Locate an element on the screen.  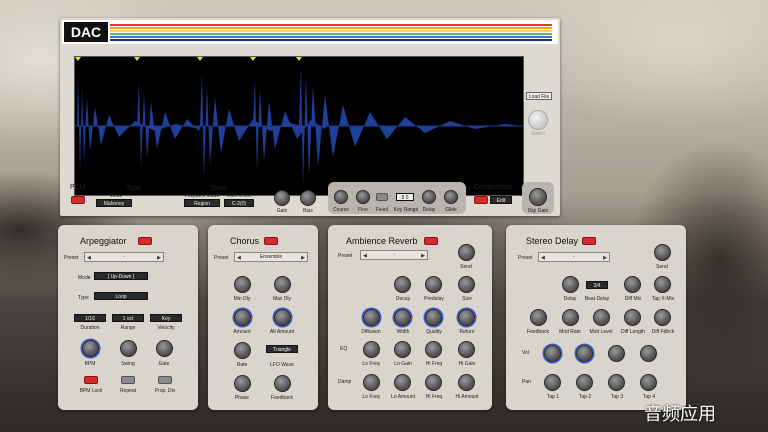
repeat-toggle is located at coordinates (128, 380).